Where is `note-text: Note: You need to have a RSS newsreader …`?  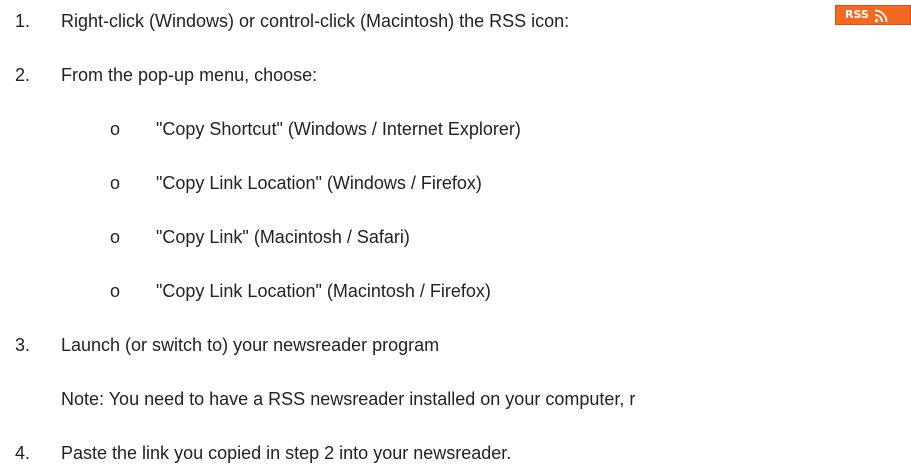 note-text: Note: You need to have a RSS newsreader … is located at coordinates (348, 399).